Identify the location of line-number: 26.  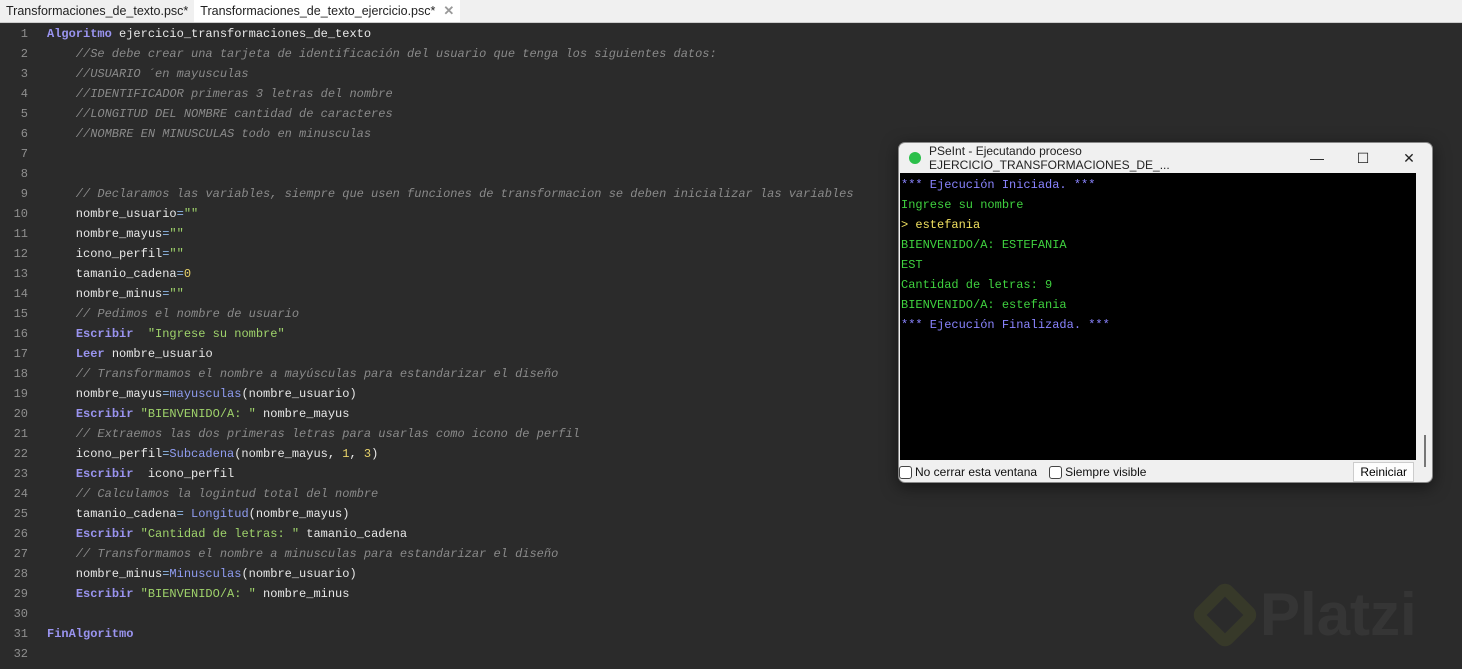
(20, 534).